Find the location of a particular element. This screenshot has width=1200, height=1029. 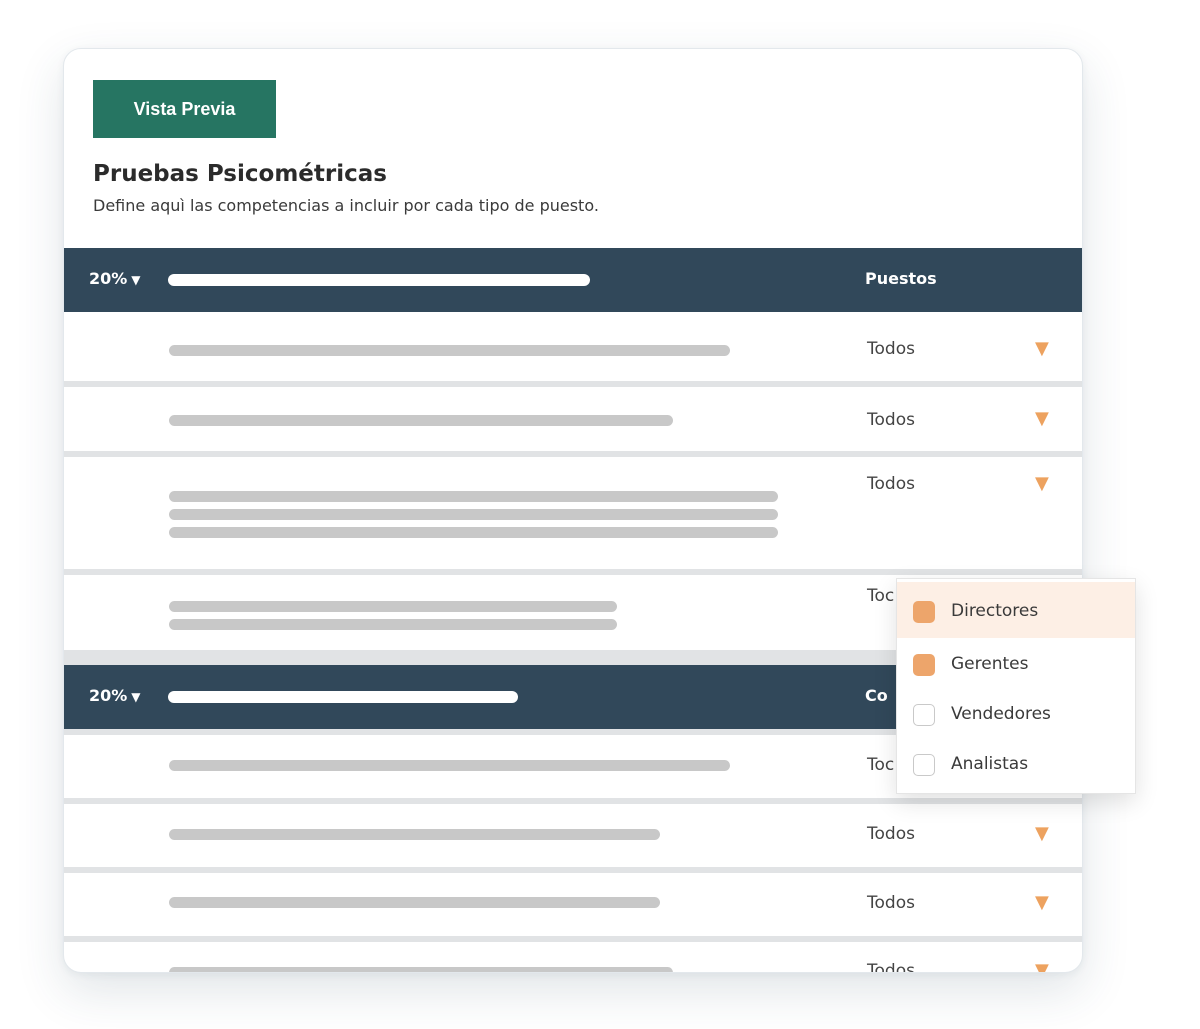

positions-dropdown-menu: Directores Gerentes Vendedores Analistas is located at coordinates (1016, 686).